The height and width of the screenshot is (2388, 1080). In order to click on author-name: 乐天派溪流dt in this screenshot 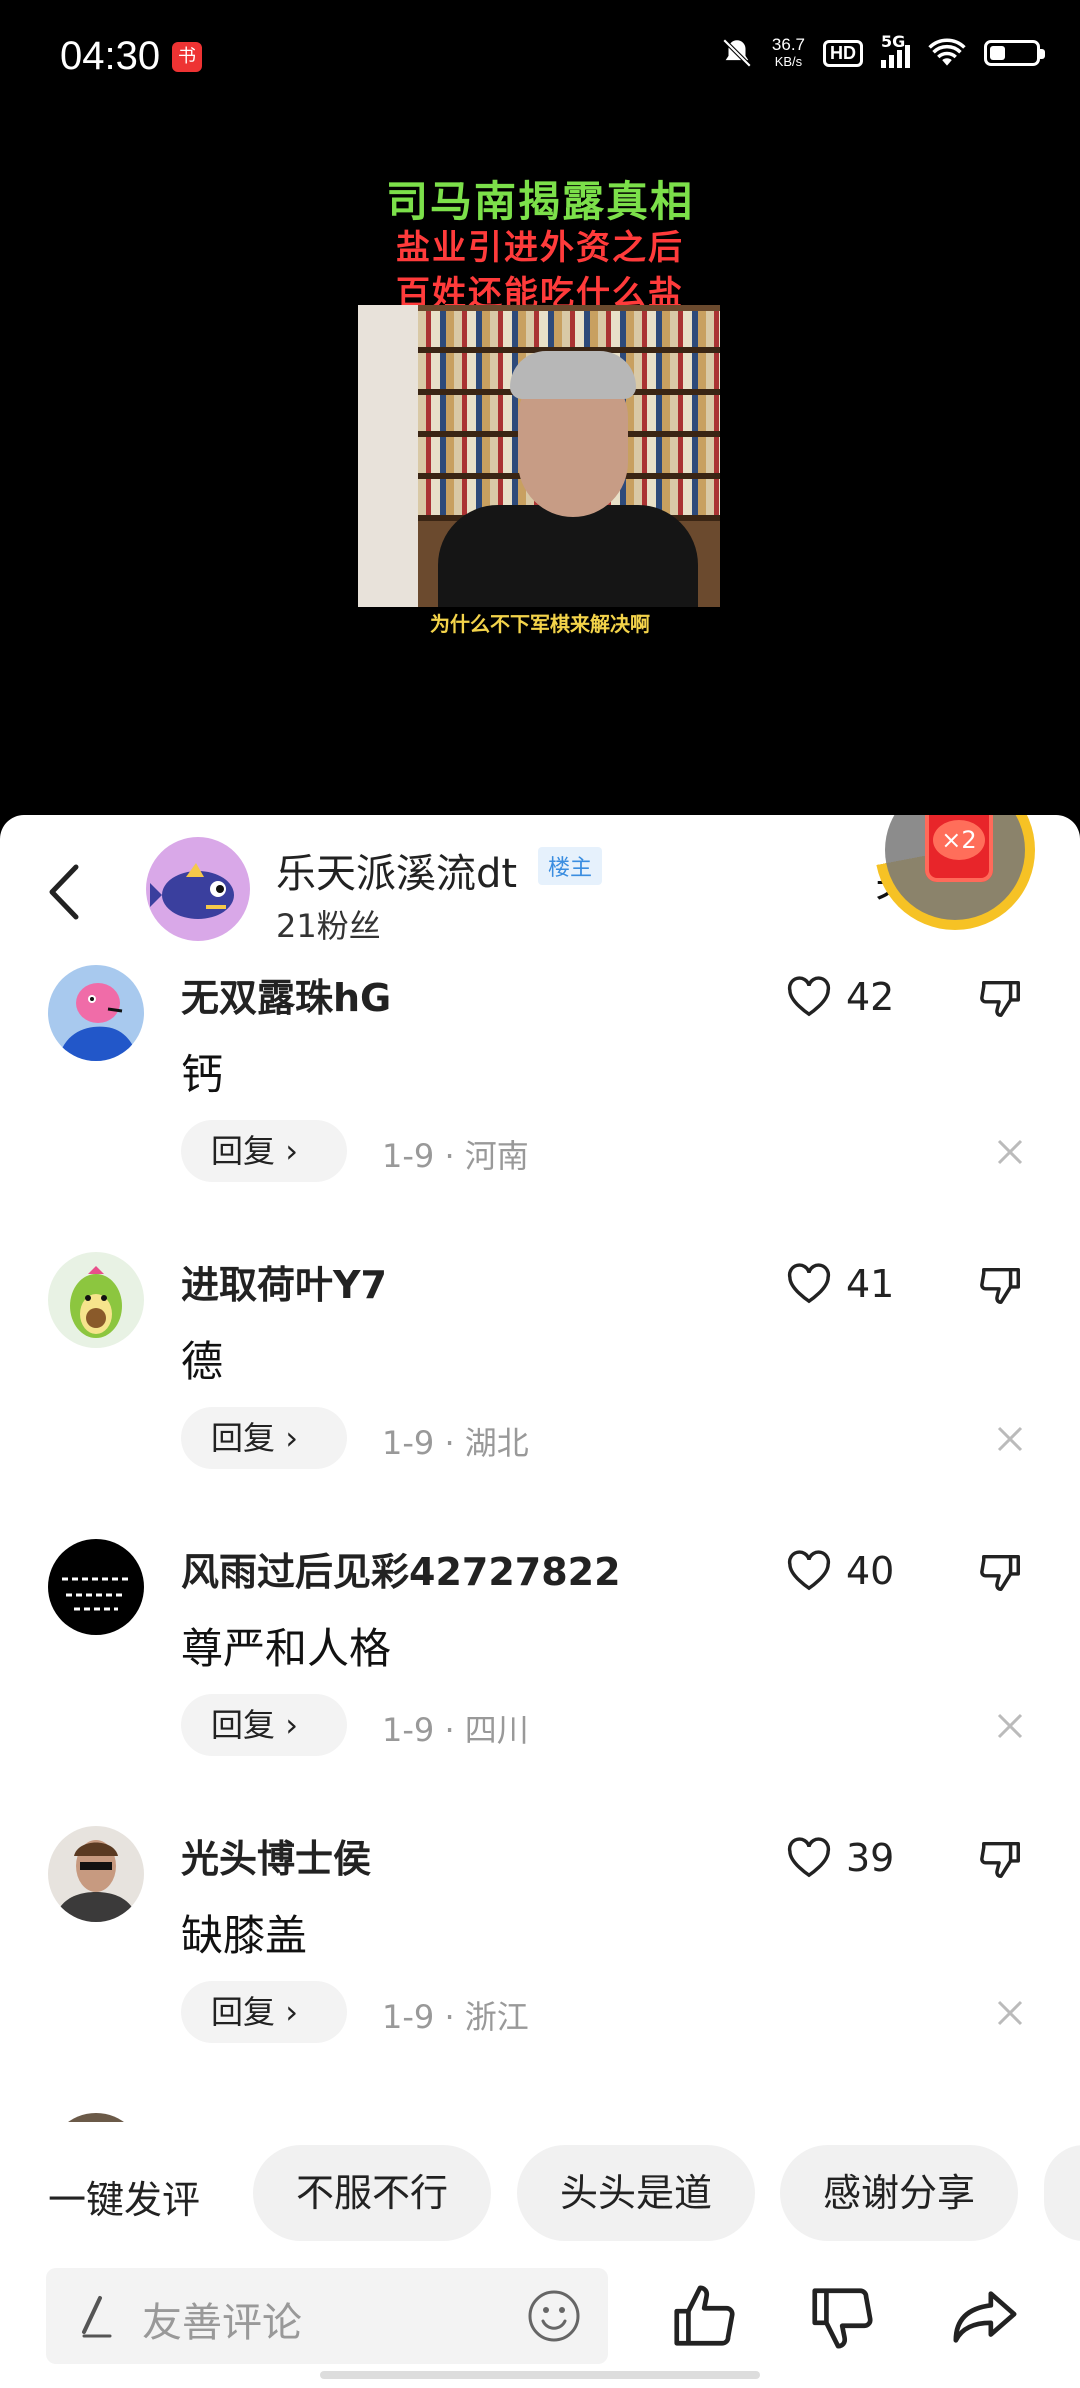, I will do `click(396, 870)`.